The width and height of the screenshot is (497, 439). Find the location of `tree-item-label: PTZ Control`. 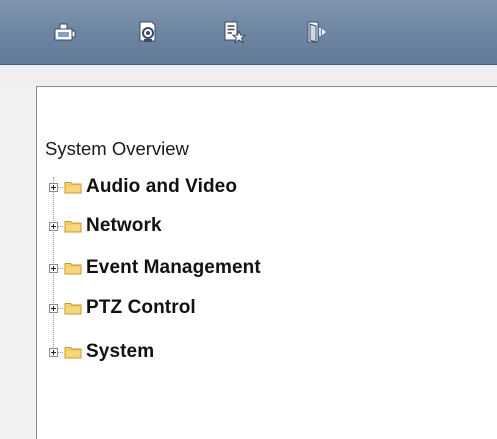

tree-item-label: PTZ Control is located at coordinates (141, 307).